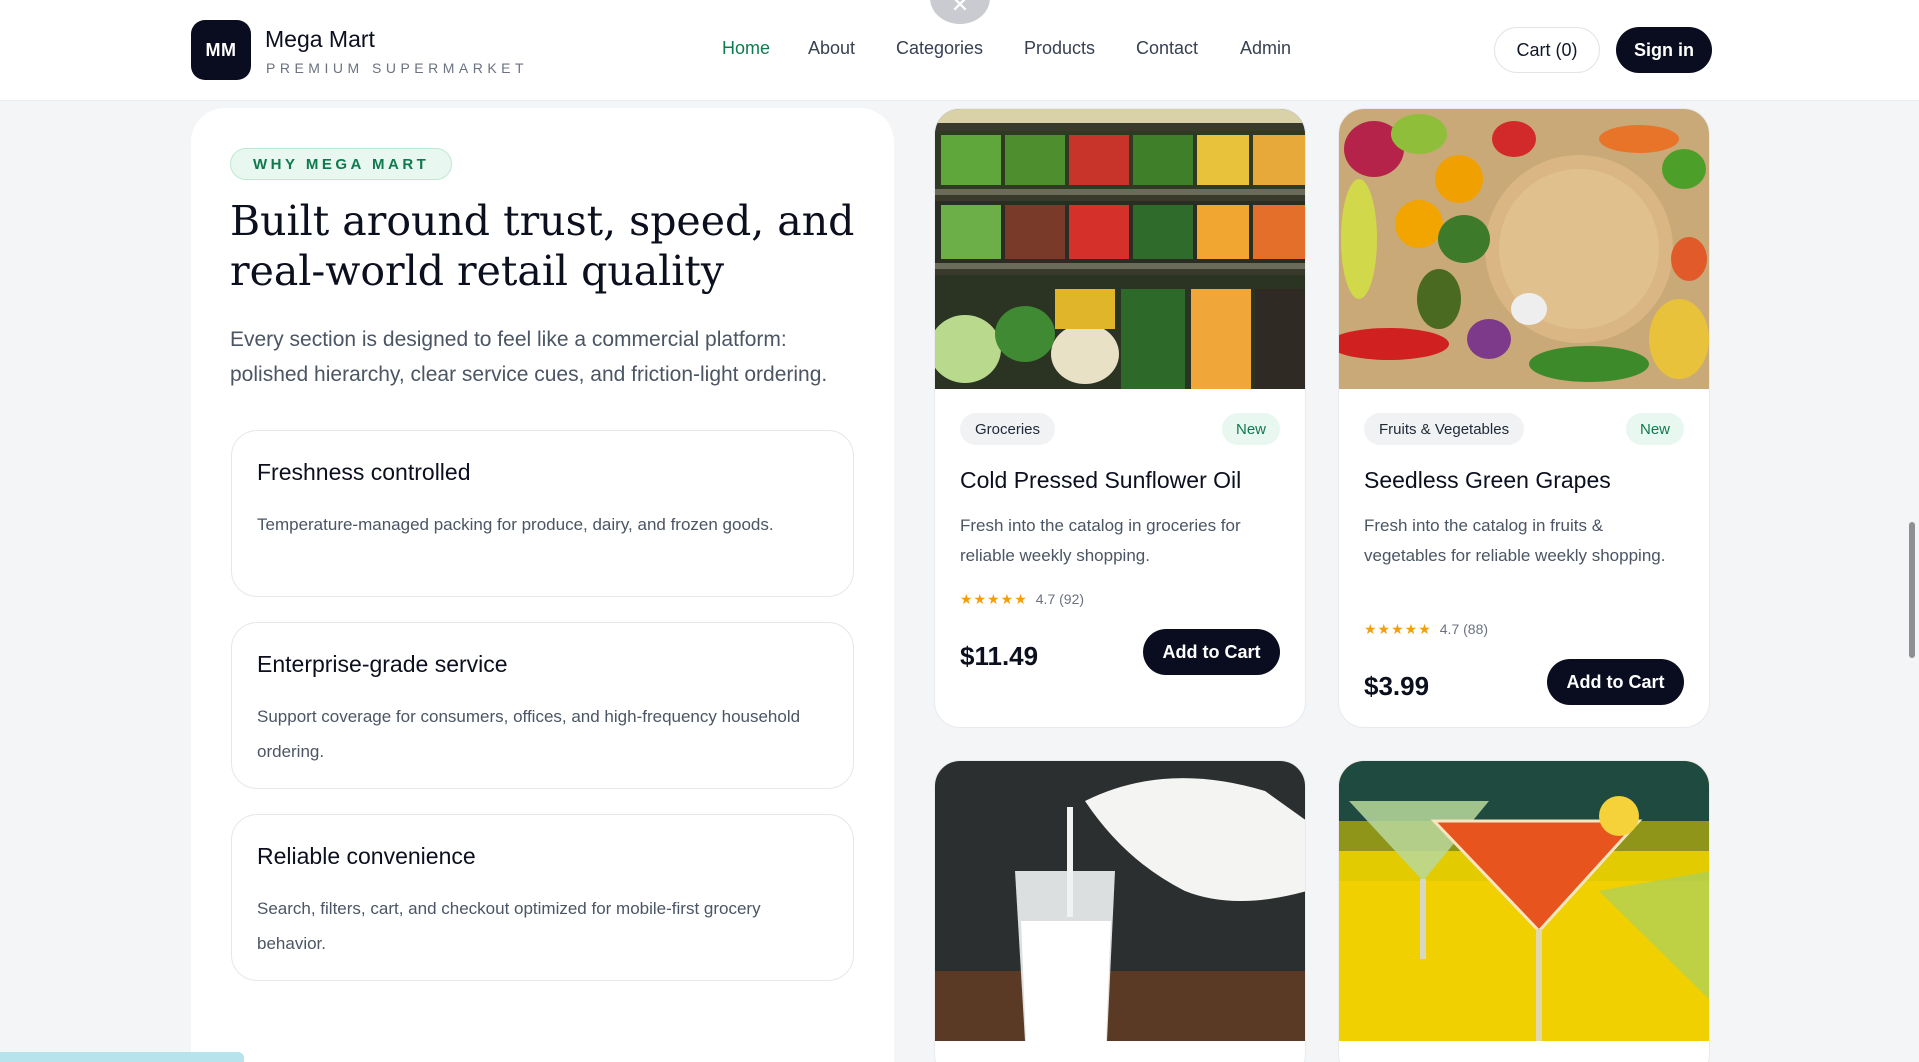 The image size is (1919, 1062). What do you see at coordinates (1008, 429) in the screenshot?
I see `category-chip: Groceries` at bounding box center [1008, 429].